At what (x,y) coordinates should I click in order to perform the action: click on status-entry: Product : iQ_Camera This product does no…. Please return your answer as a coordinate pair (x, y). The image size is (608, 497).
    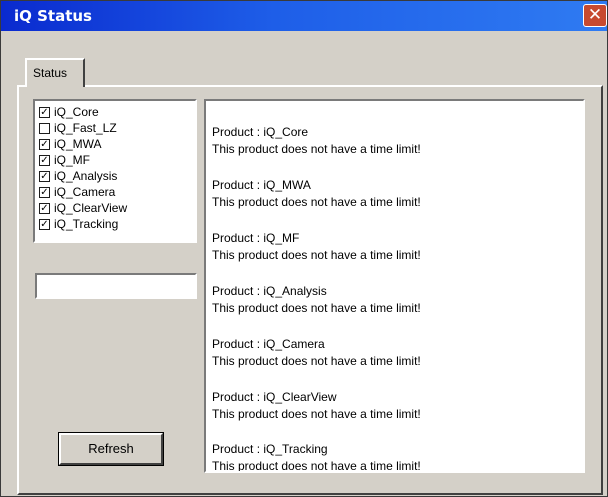
    Looking at the image, I should click on (316, 353).